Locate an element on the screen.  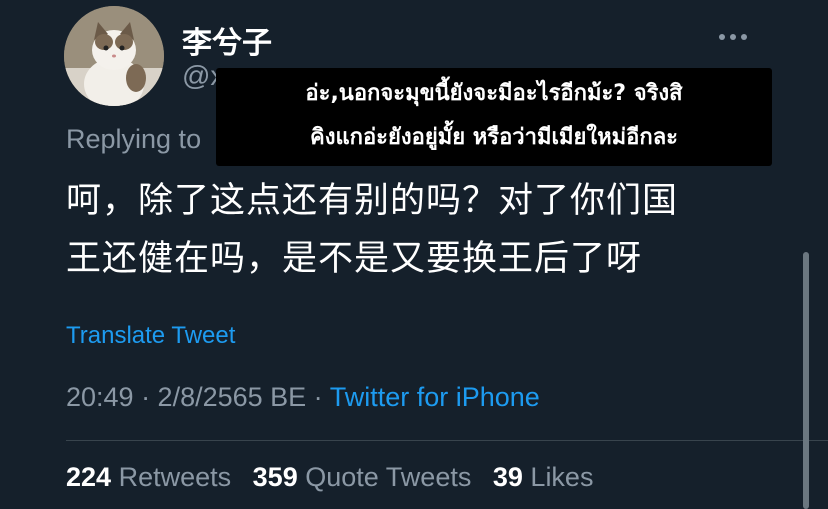
scrollbar is located at coordinates (806, 380).